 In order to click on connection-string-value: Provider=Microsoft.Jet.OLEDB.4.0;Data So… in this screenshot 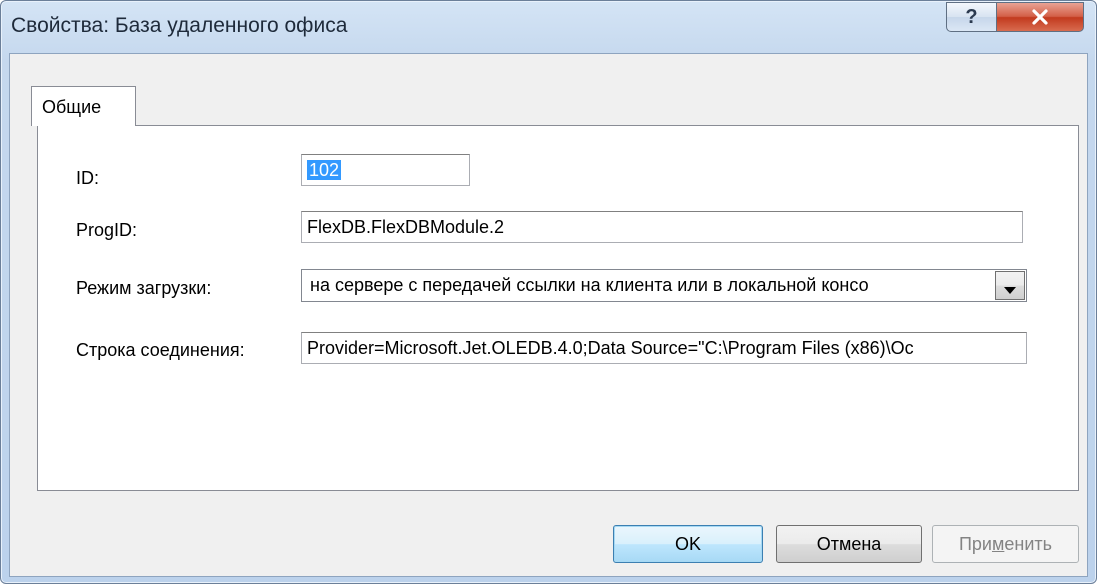, I will do `click(610, 348)`.